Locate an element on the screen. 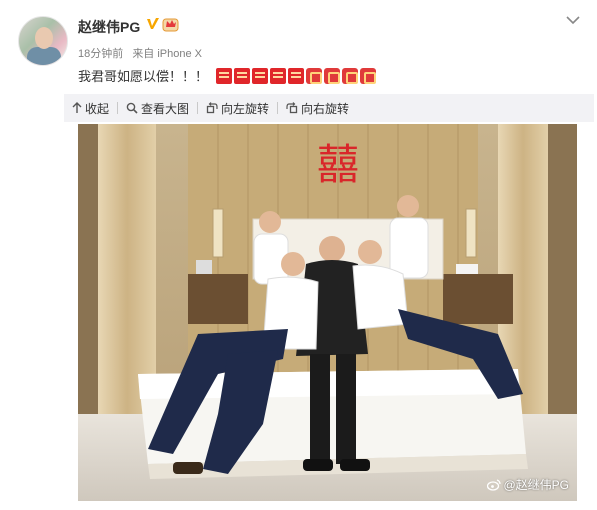 This screenshot has height=510, width=597. collapse-label: 收起 is located at coordinates (97, 108).